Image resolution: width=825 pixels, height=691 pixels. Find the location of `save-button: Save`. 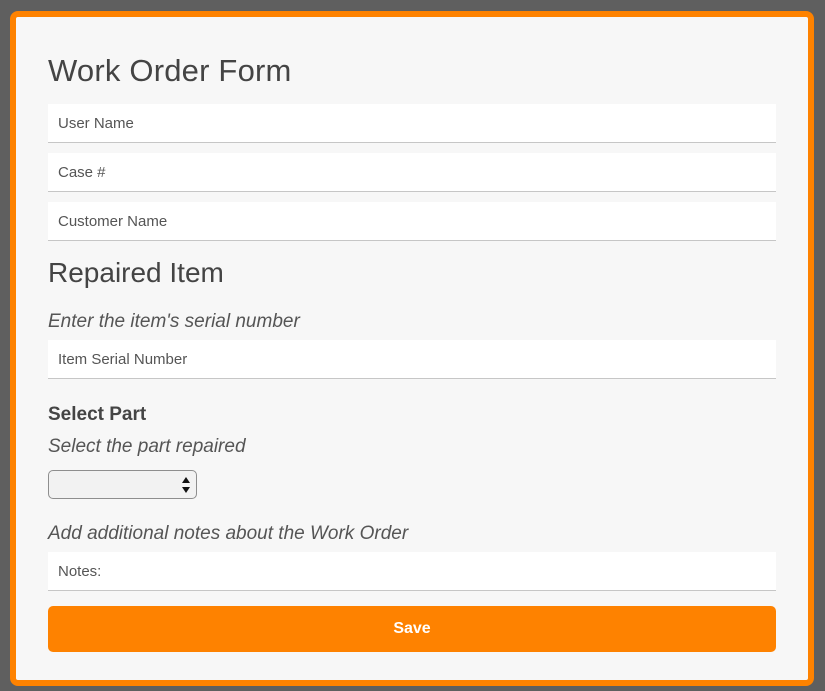

save-button: Save is located at coordinates (412, 629).